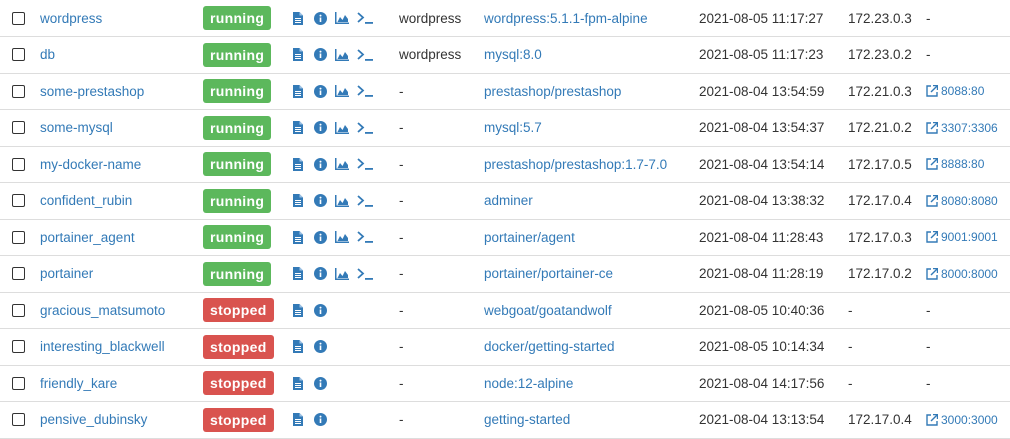 This screenshot has width=1010, height=439. What do you see at coordinates (86, 200) in the screenshot?
I see `container-name-link: confident_rubin` at bounding box center [86, 200].